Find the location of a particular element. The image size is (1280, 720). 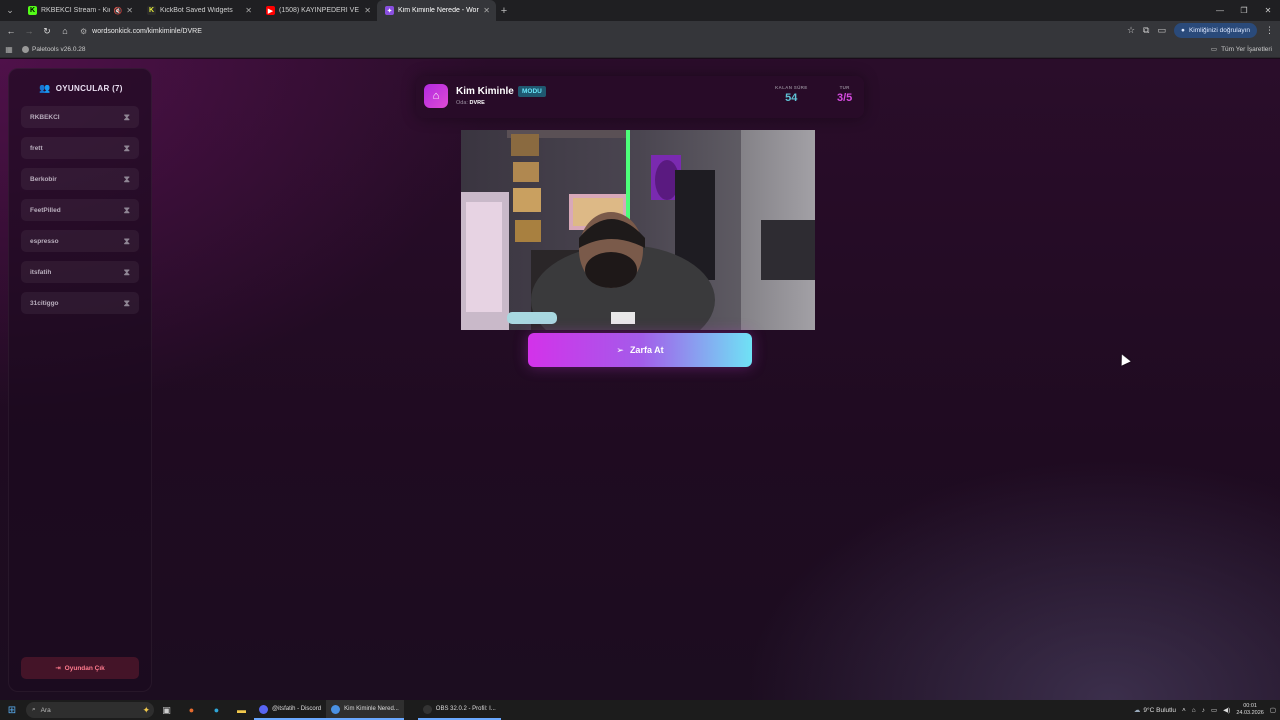

player-name: 31citiggo is located at coordinates (44, 303).